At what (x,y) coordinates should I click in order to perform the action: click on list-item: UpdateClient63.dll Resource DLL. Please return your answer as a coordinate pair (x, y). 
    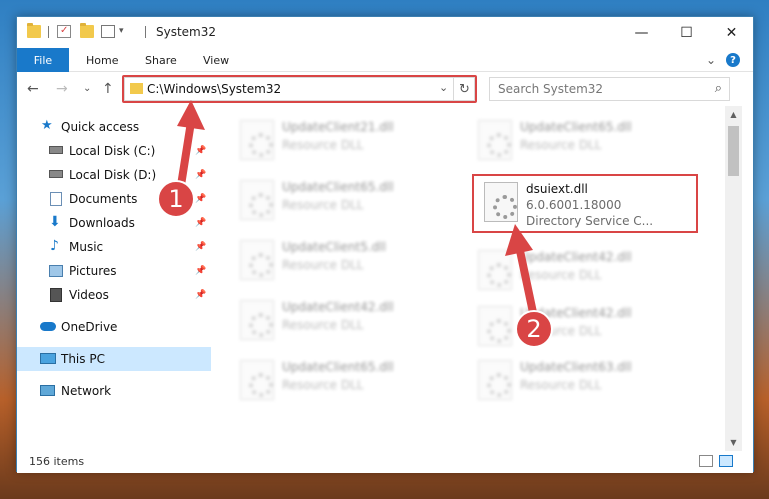
    Looking at the image, I should click on (580, 381).